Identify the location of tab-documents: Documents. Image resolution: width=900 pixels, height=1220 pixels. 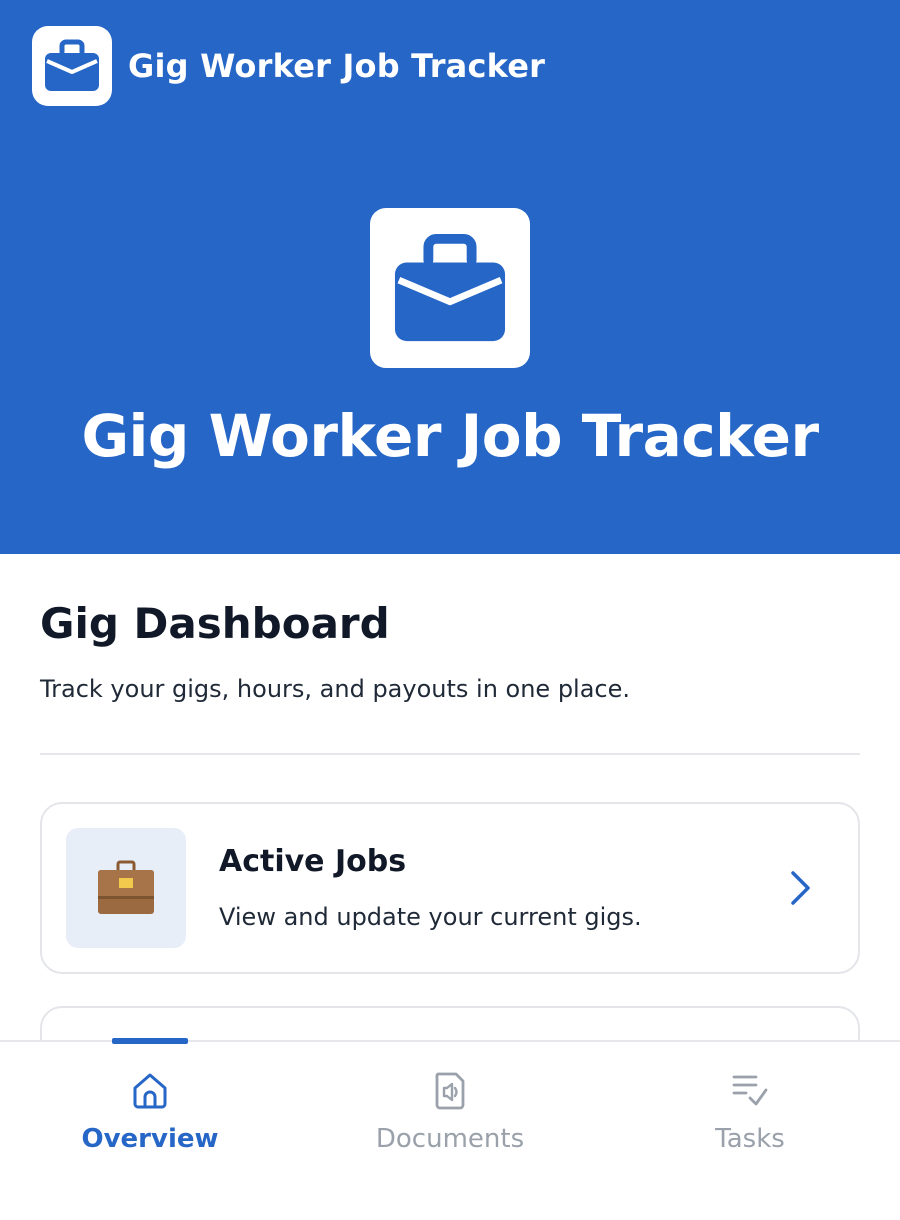
(450, 1128).